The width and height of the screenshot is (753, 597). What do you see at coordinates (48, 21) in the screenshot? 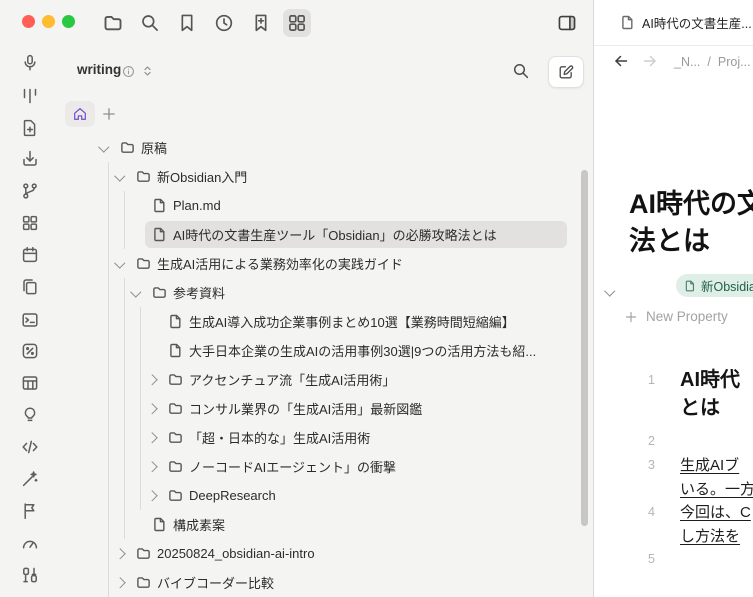
I see `minimize-window-button` at bounding box center [48, 21].